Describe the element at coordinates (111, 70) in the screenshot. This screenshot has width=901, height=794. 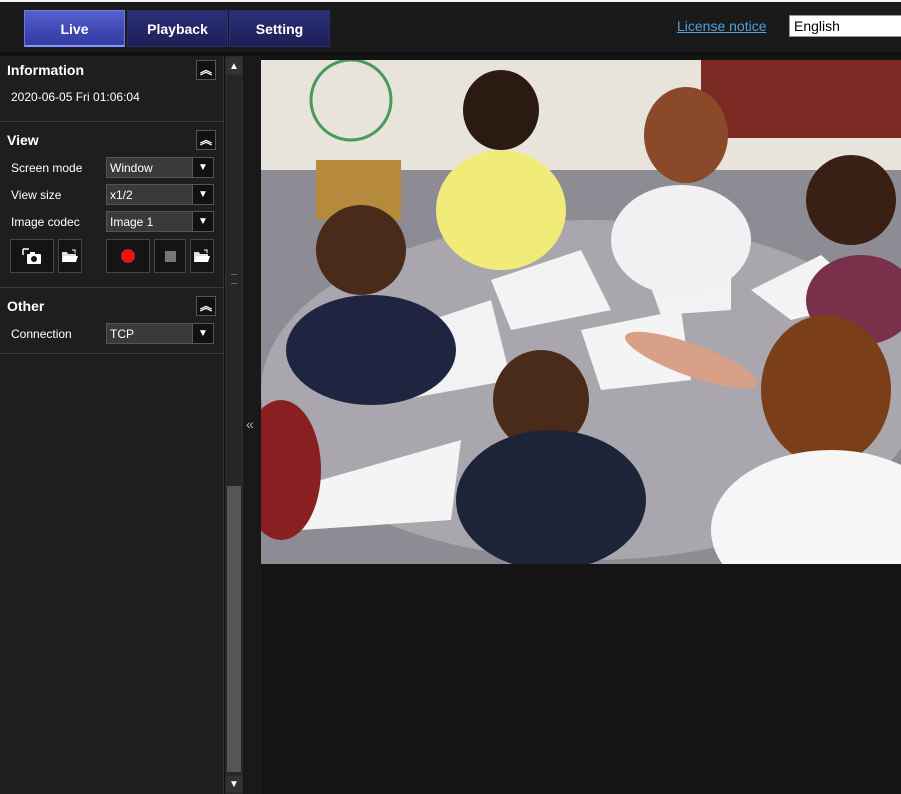
I see `information-header: Information ︽` at that location.